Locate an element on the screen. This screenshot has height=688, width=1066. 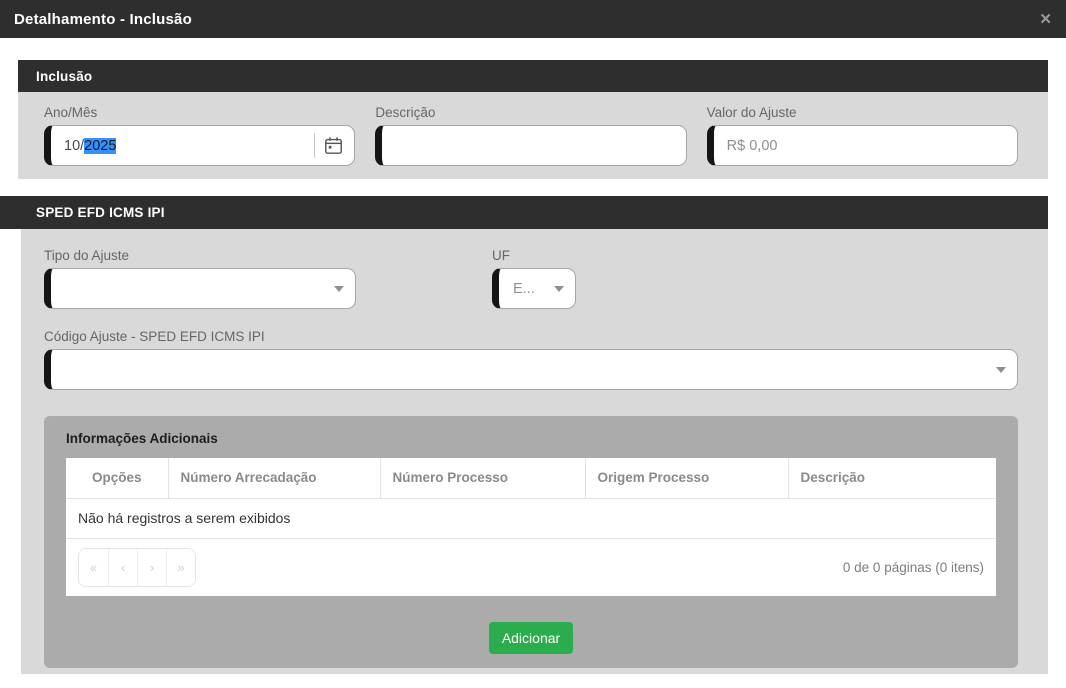
ano-mes-value: 10/ is located at coordinates (74, 145).